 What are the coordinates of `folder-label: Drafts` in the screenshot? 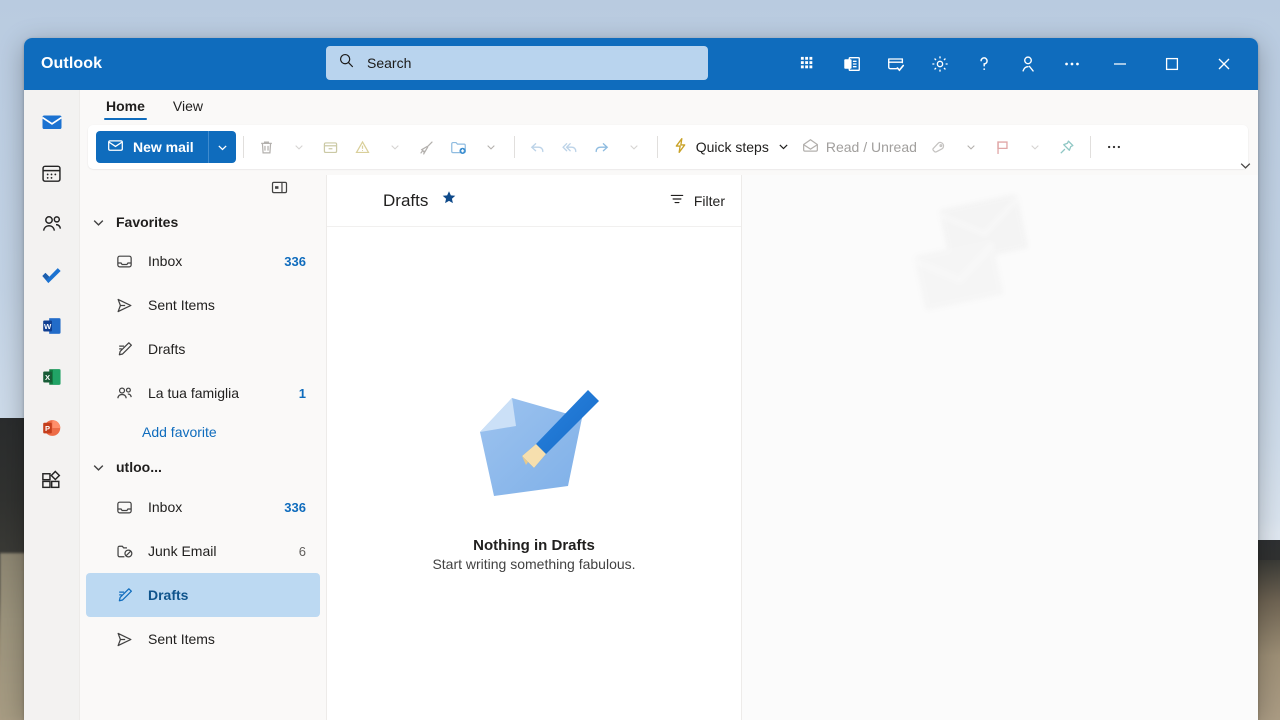 It's located at (167, 349).